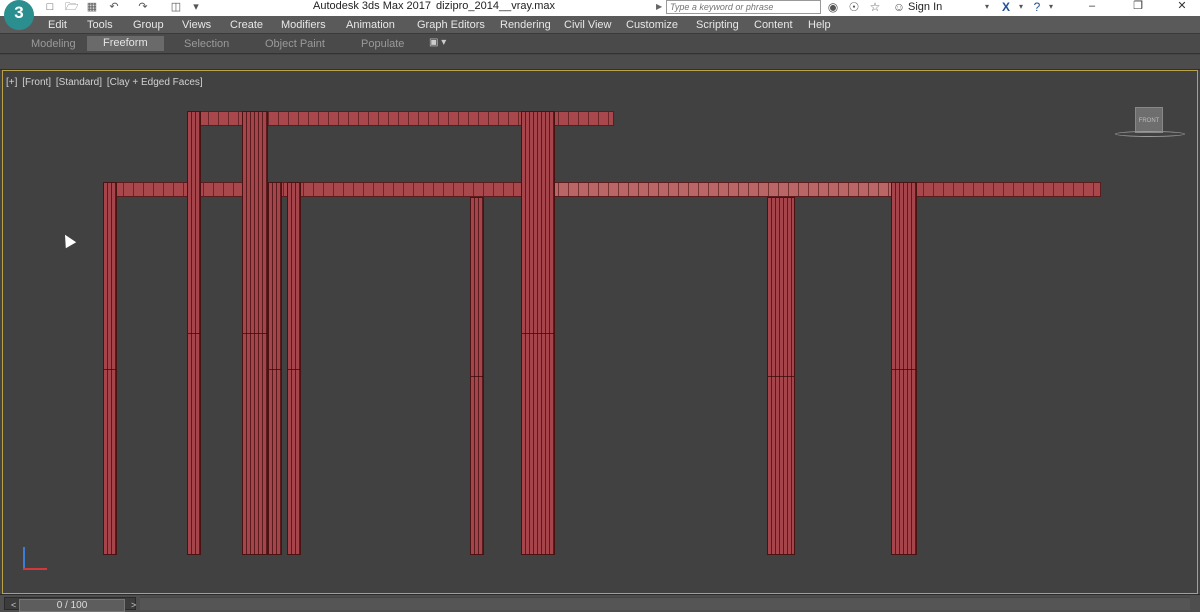 This screenshot has height=612, width=1200. Describe the element at coordinates (925, 7) in the screenshot. I see `sign-in-button: Sign In` at that location.